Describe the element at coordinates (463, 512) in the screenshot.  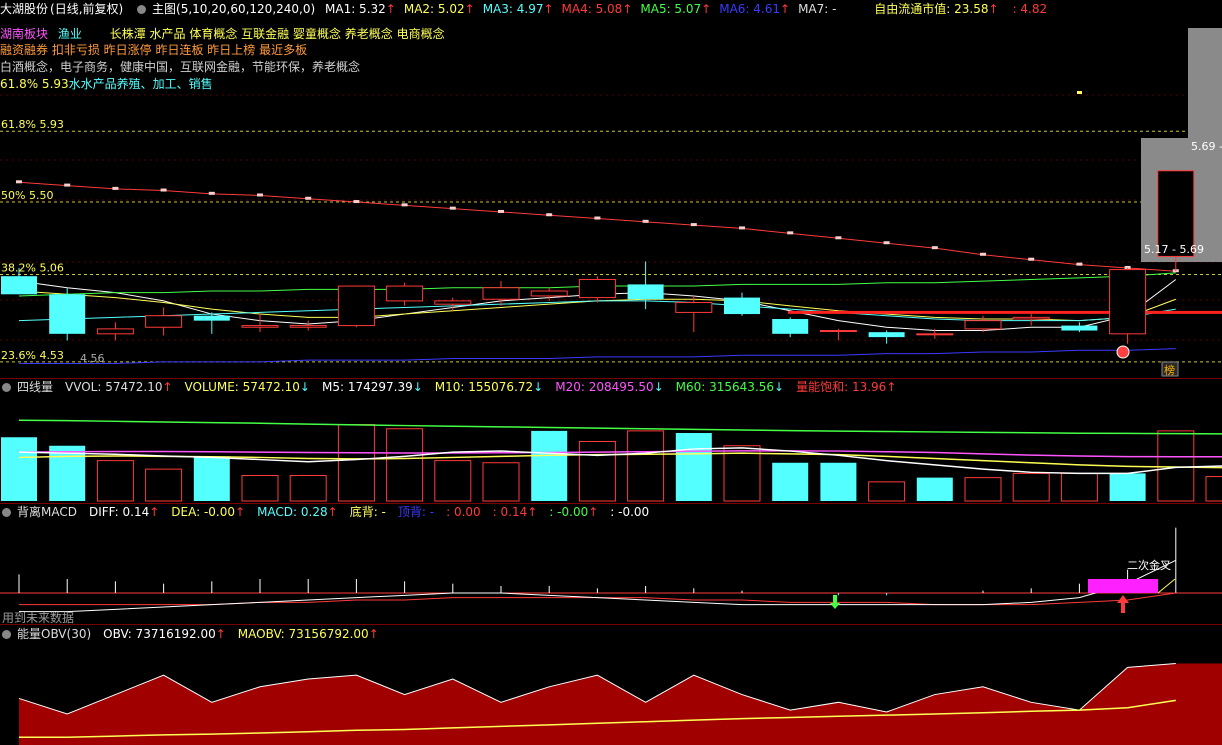
I see `legend-item: : 0.00` at that location.